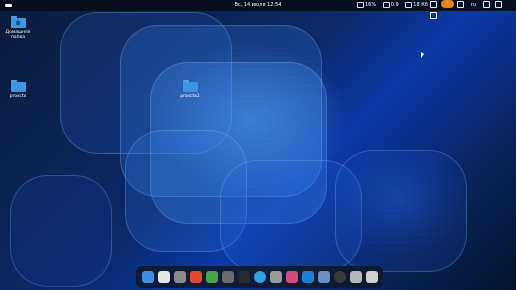  What do you see at coordinates (212, 277) in the screenshot?
I see `layers-app-icon` at bounding box center [212, 277].